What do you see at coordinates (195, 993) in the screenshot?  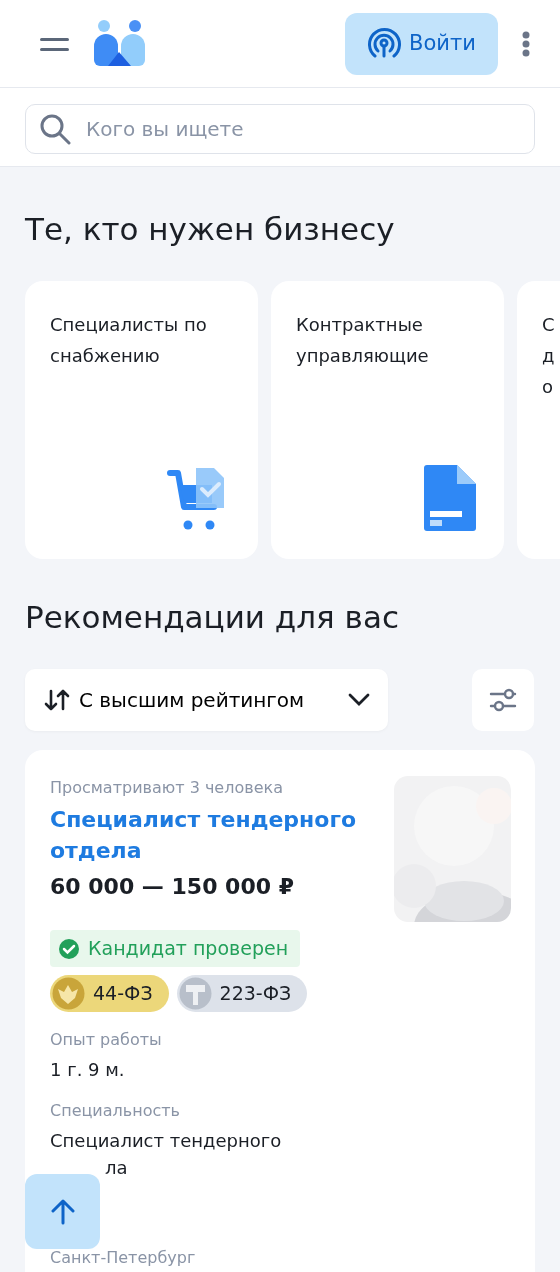 I see `hammer-icon` at bounding box center [195, 993].